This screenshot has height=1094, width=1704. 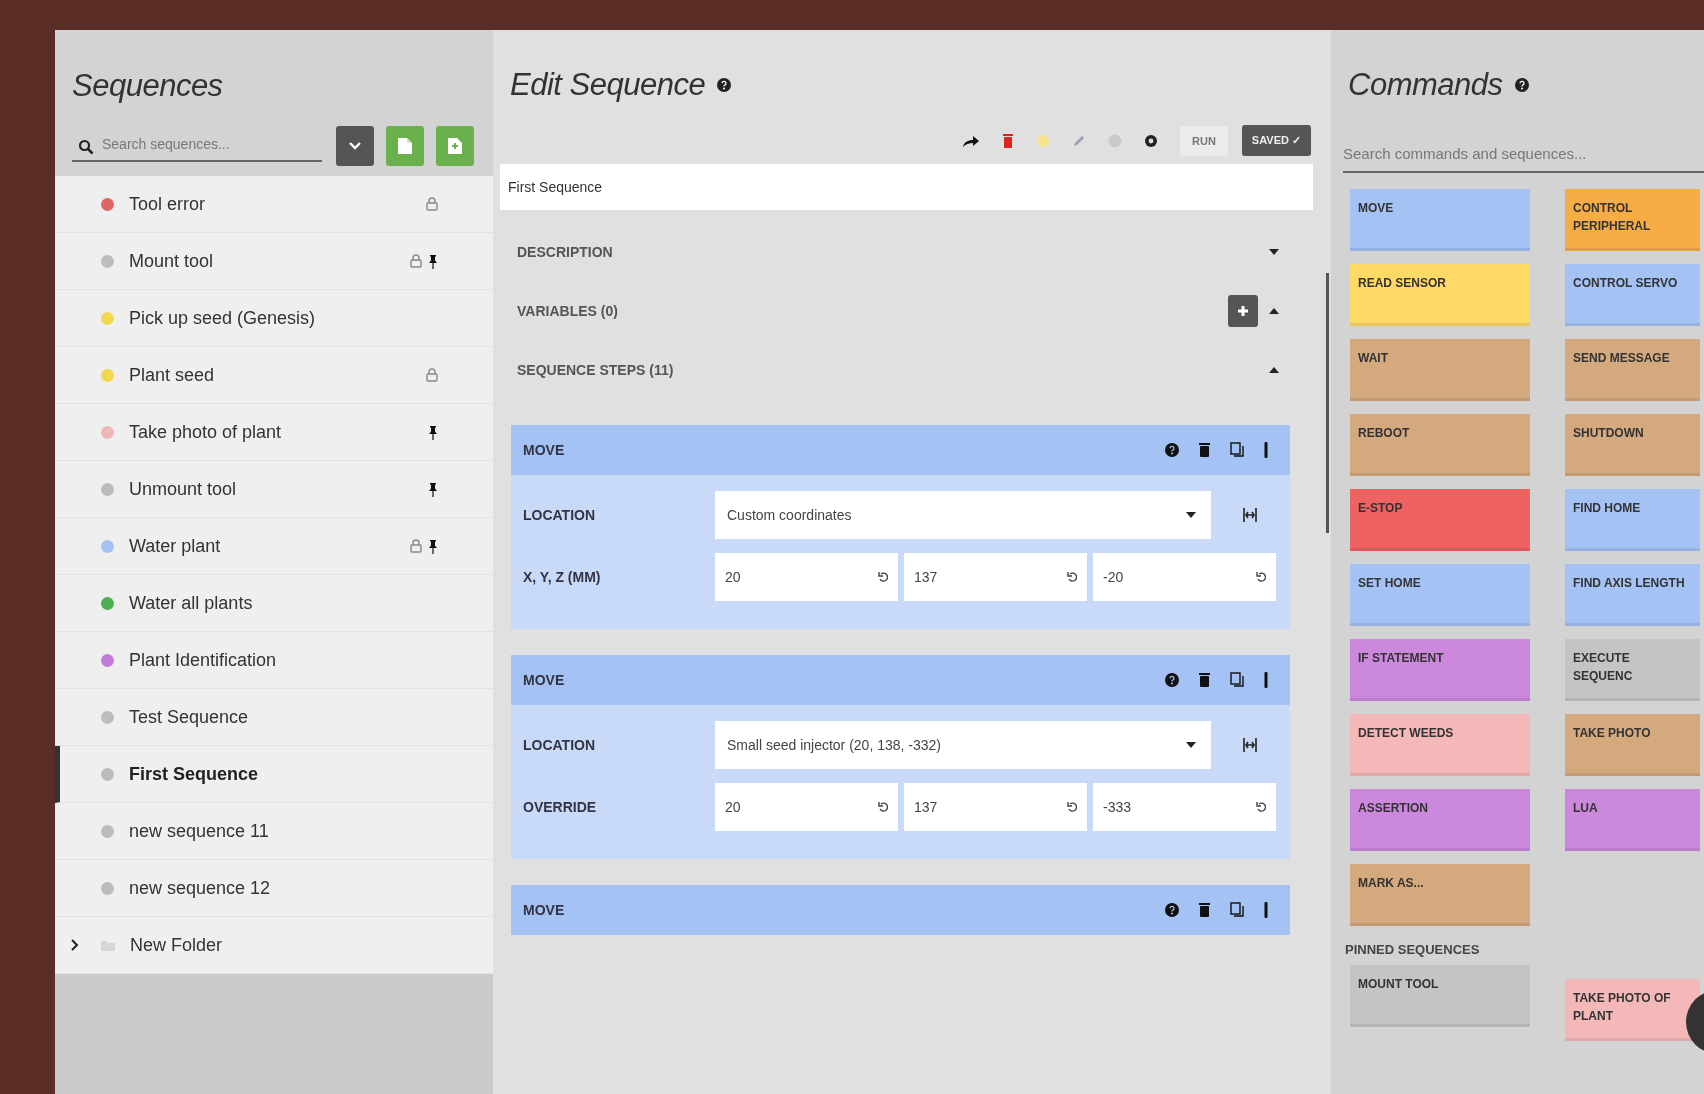 What do you see at coordinates (971, 140) in the screenshot?
I see `share-icon` at bounding box center [971, 140].